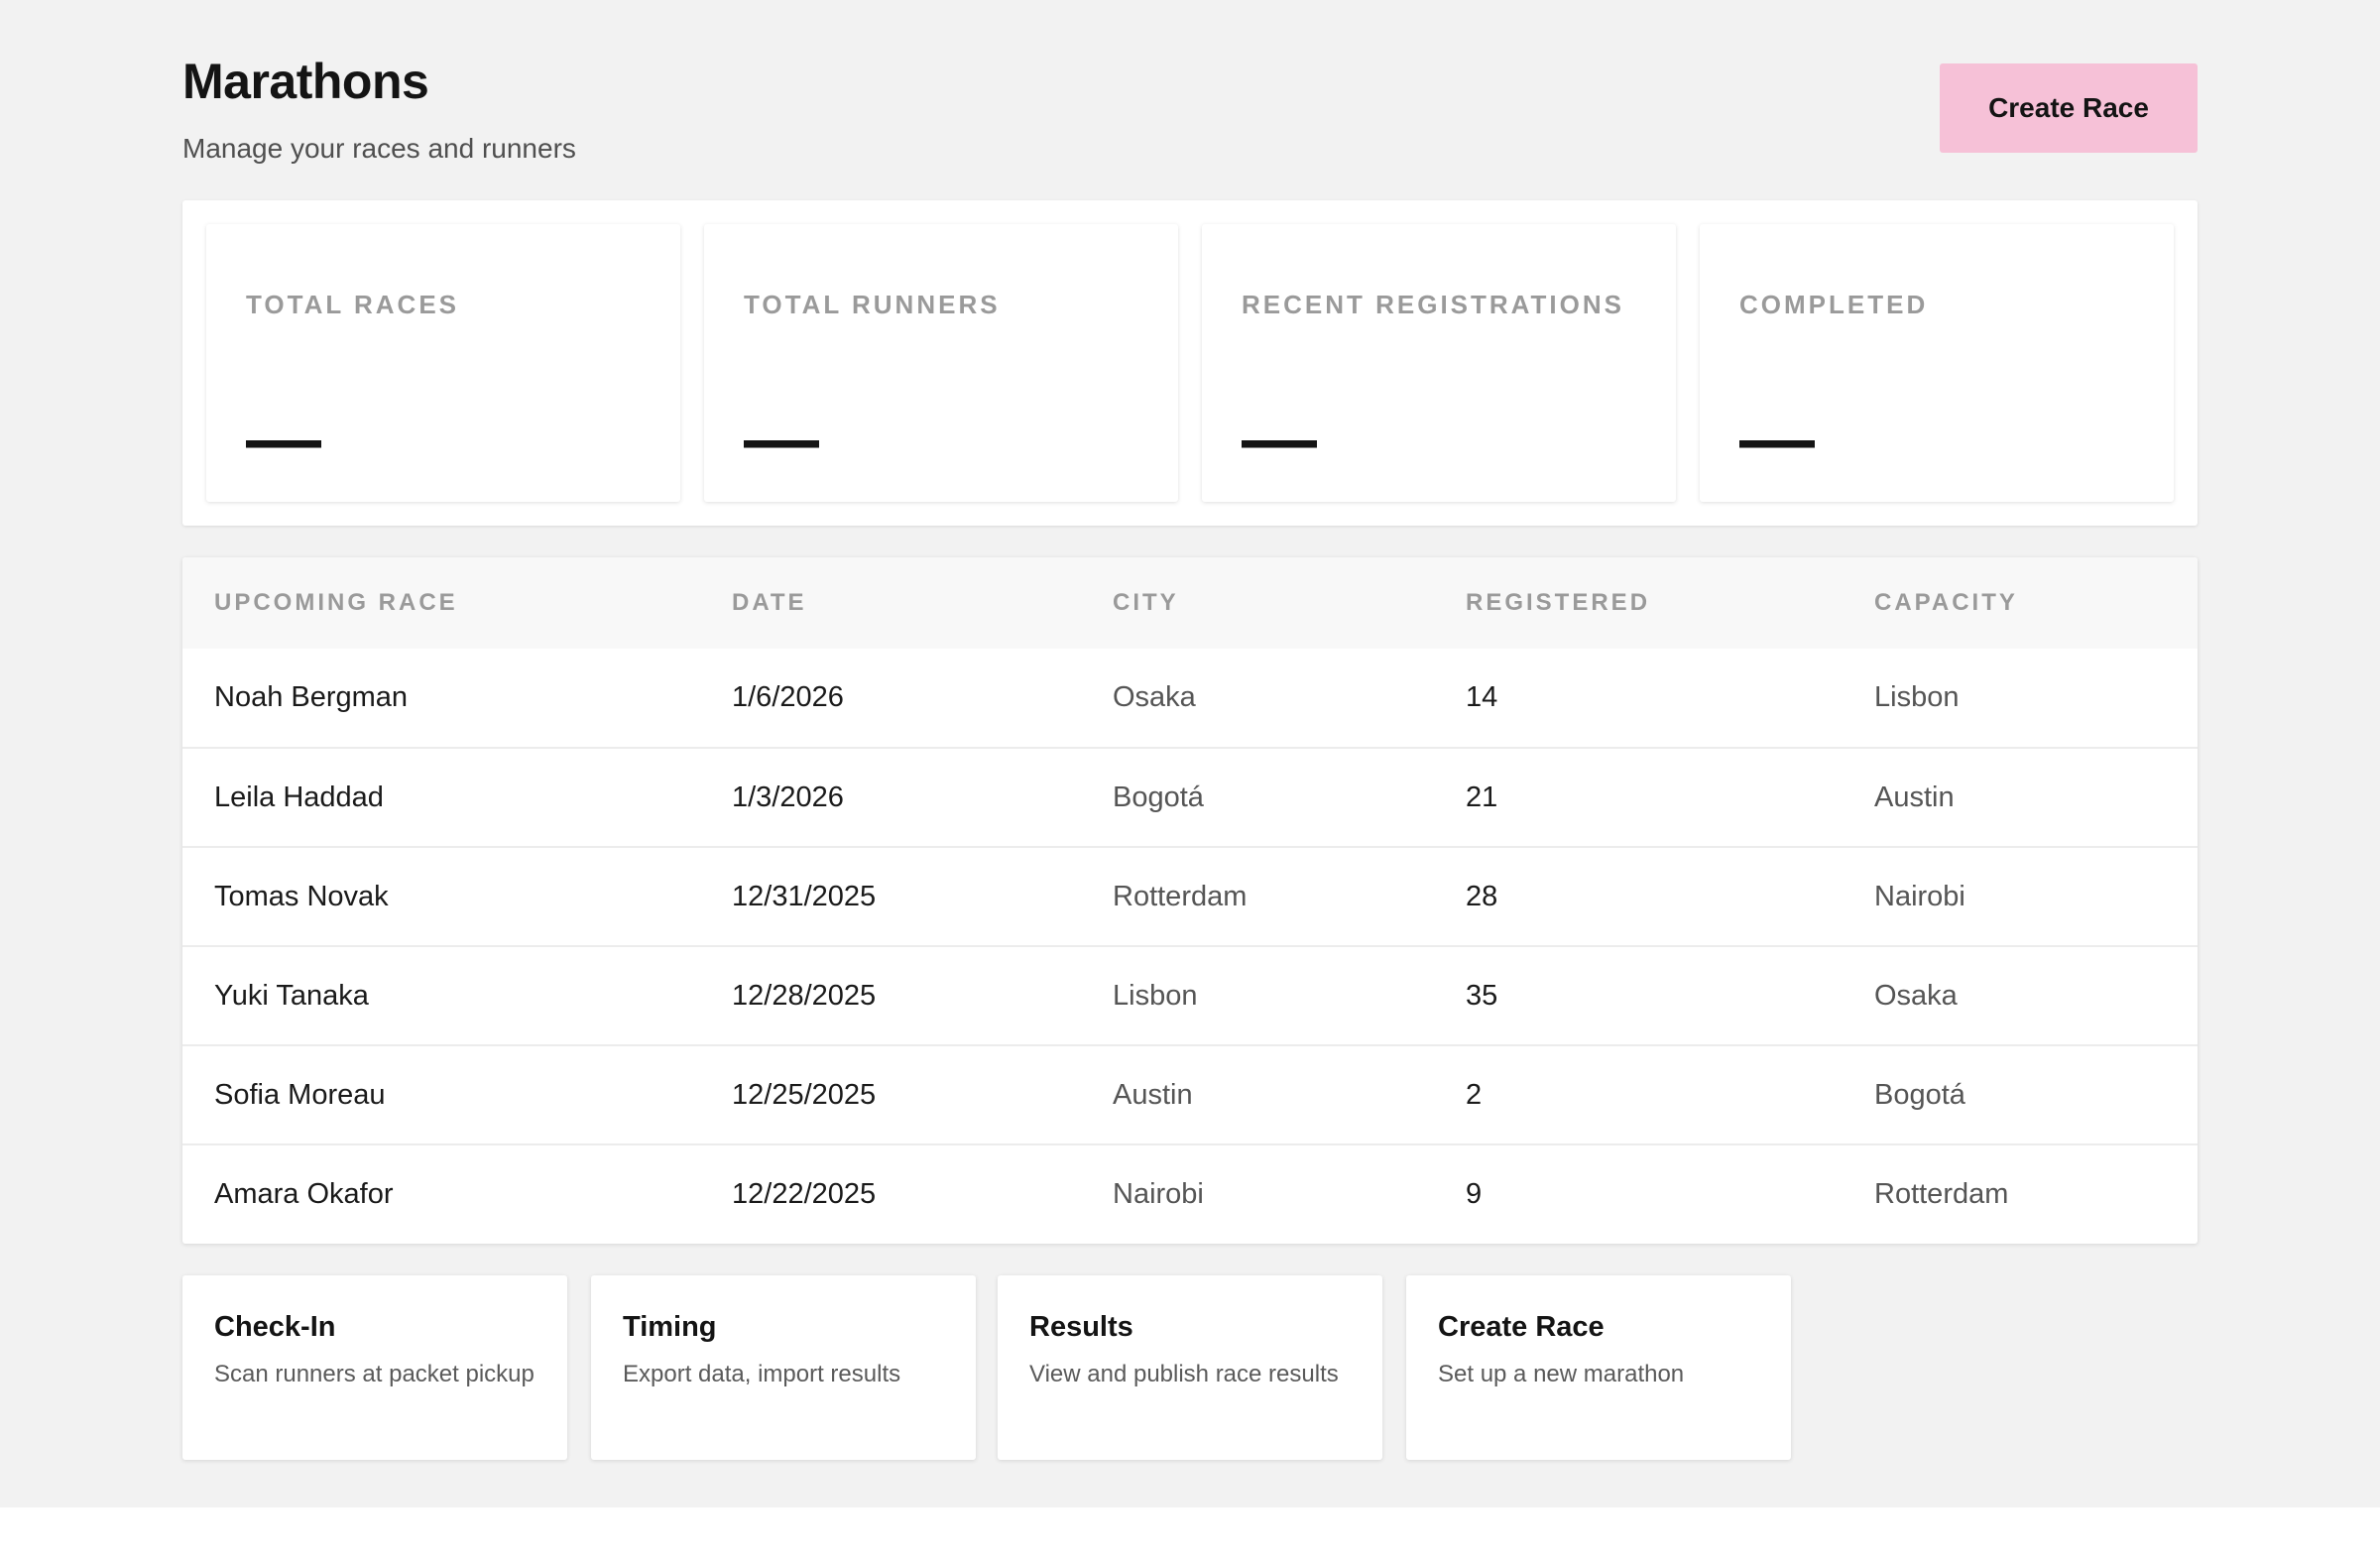 This screenshot has height=1563, width=2380. Describe the element at coordinates (804, 896) in the screenshot. I see `cell-date: 12/31/2025` at that location.